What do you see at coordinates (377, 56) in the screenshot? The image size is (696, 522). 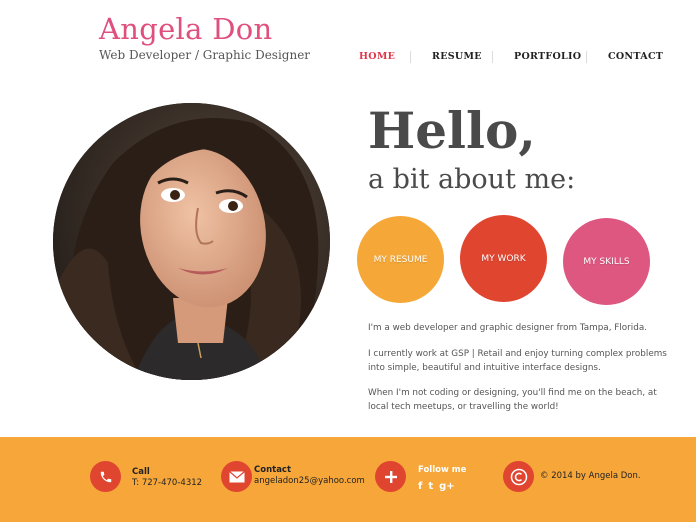 I see `nav-home: HOME` at bounding box center [377, 56].